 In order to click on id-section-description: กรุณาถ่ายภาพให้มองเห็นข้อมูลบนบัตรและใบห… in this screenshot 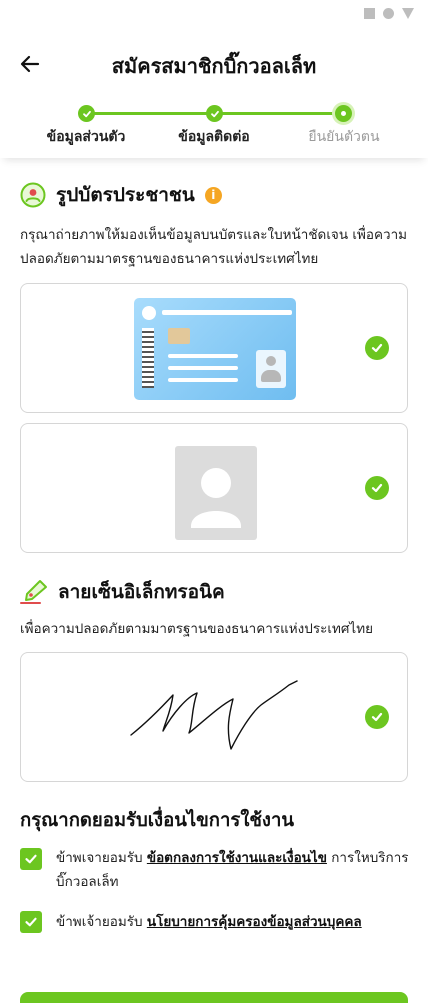, I will do `click(214, 247)`.